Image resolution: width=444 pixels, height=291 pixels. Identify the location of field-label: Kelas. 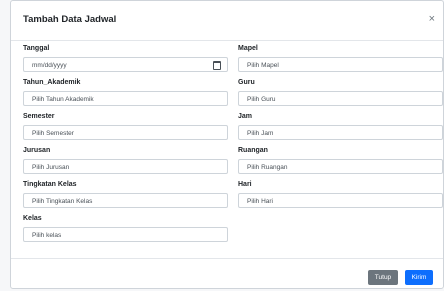
(32, 218).